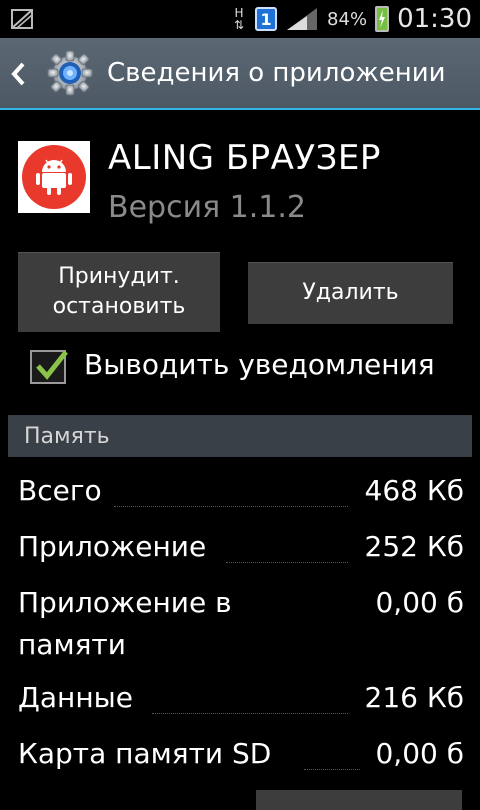 The height and width of the screenshot is (810, 480). I want to click on row-label: Данные, so click(75, 697).